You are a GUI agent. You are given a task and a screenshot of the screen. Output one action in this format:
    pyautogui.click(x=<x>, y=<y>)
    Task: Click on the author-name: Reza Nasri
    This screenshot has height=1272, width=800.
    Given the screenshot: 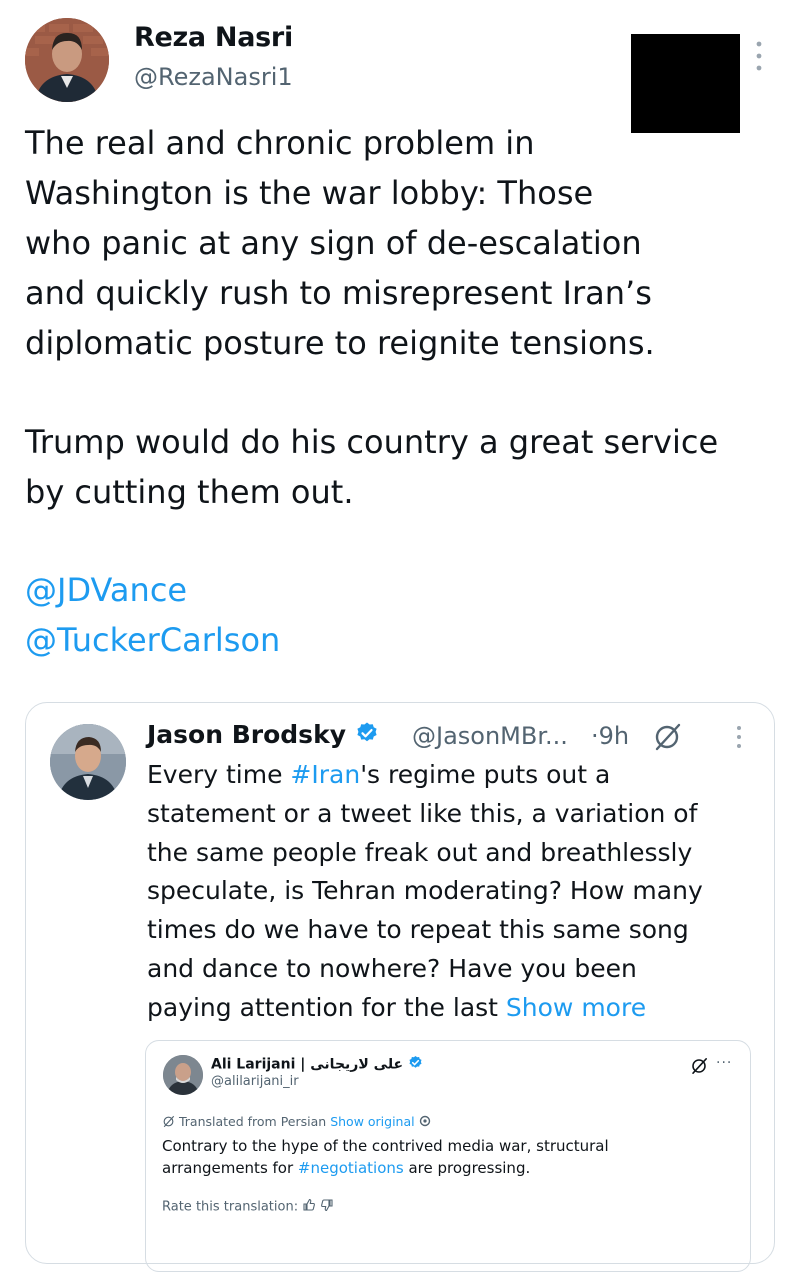 What is the action you would take?
    pyautogui.click(x=213, y=37)
    